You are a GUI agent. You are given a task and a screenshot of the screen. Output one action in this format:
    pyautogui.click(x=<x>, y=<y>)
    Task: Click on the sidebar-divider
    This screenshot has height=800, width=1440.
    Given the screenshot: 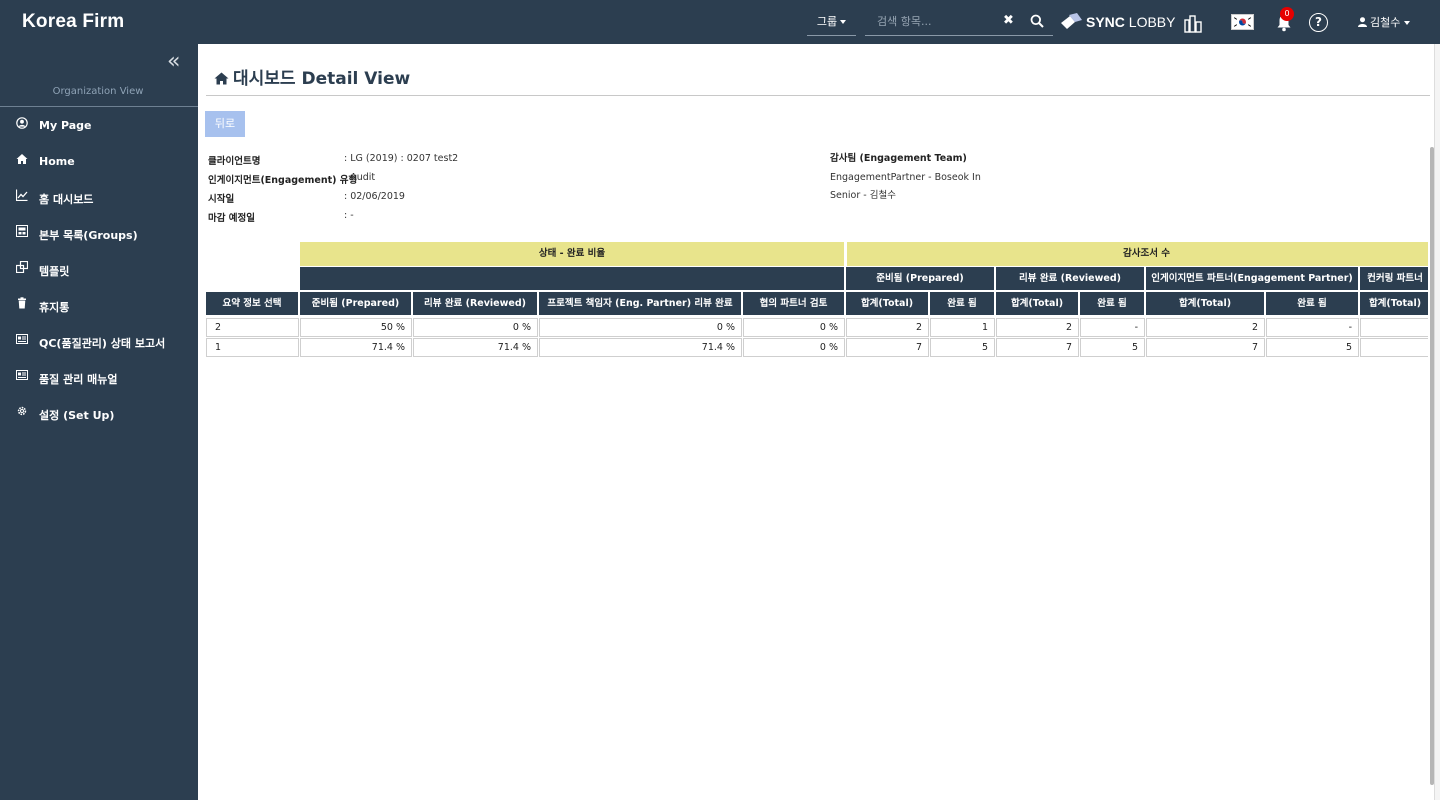 What is the action you would take?
    pyautogui.click(x=99, y=106)
    